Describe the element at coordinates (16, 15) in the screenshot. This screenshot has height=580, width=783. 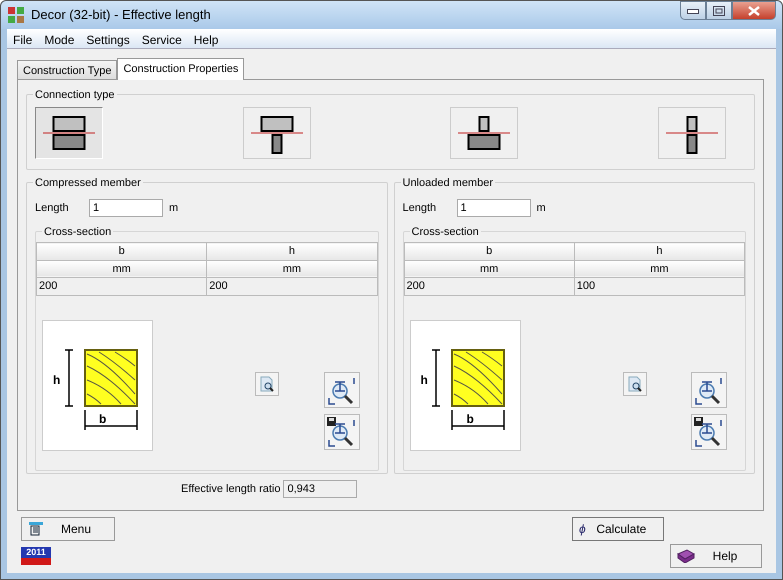
I see `app-icon` at that location.